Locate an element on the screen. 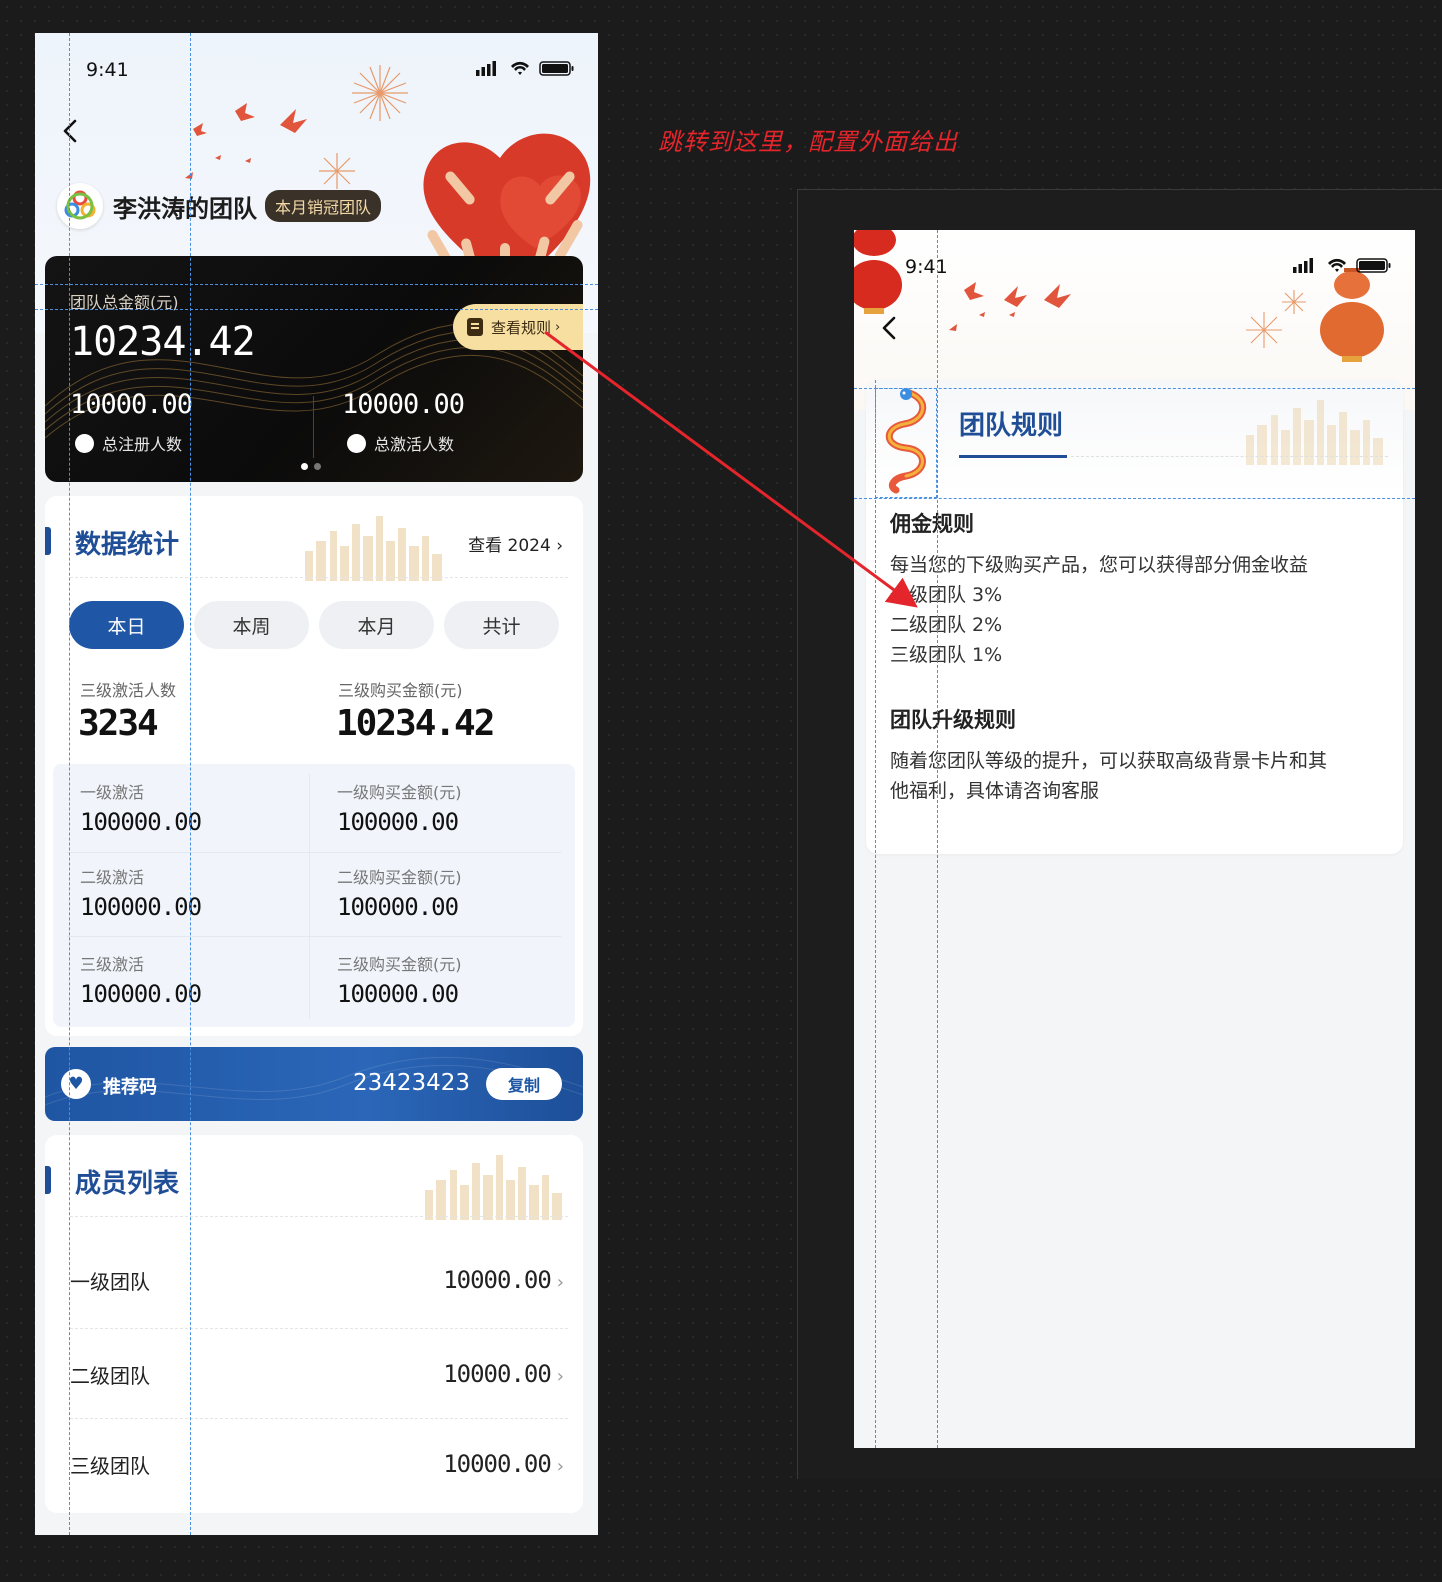 The image size is (1442, 1582). kpi-activations-label: 三级激活人数 is located at coordinates (128, 690).